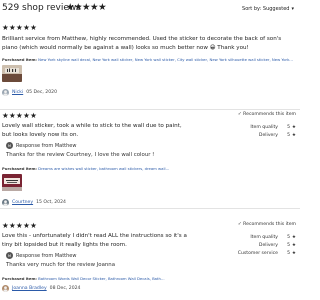 This screenshot has width=320, height=300. What do you see at coordinates (51, 202) in the screenshot?
I see `review-date: 15 Oct, 2024` at bounding box center [51, 202].